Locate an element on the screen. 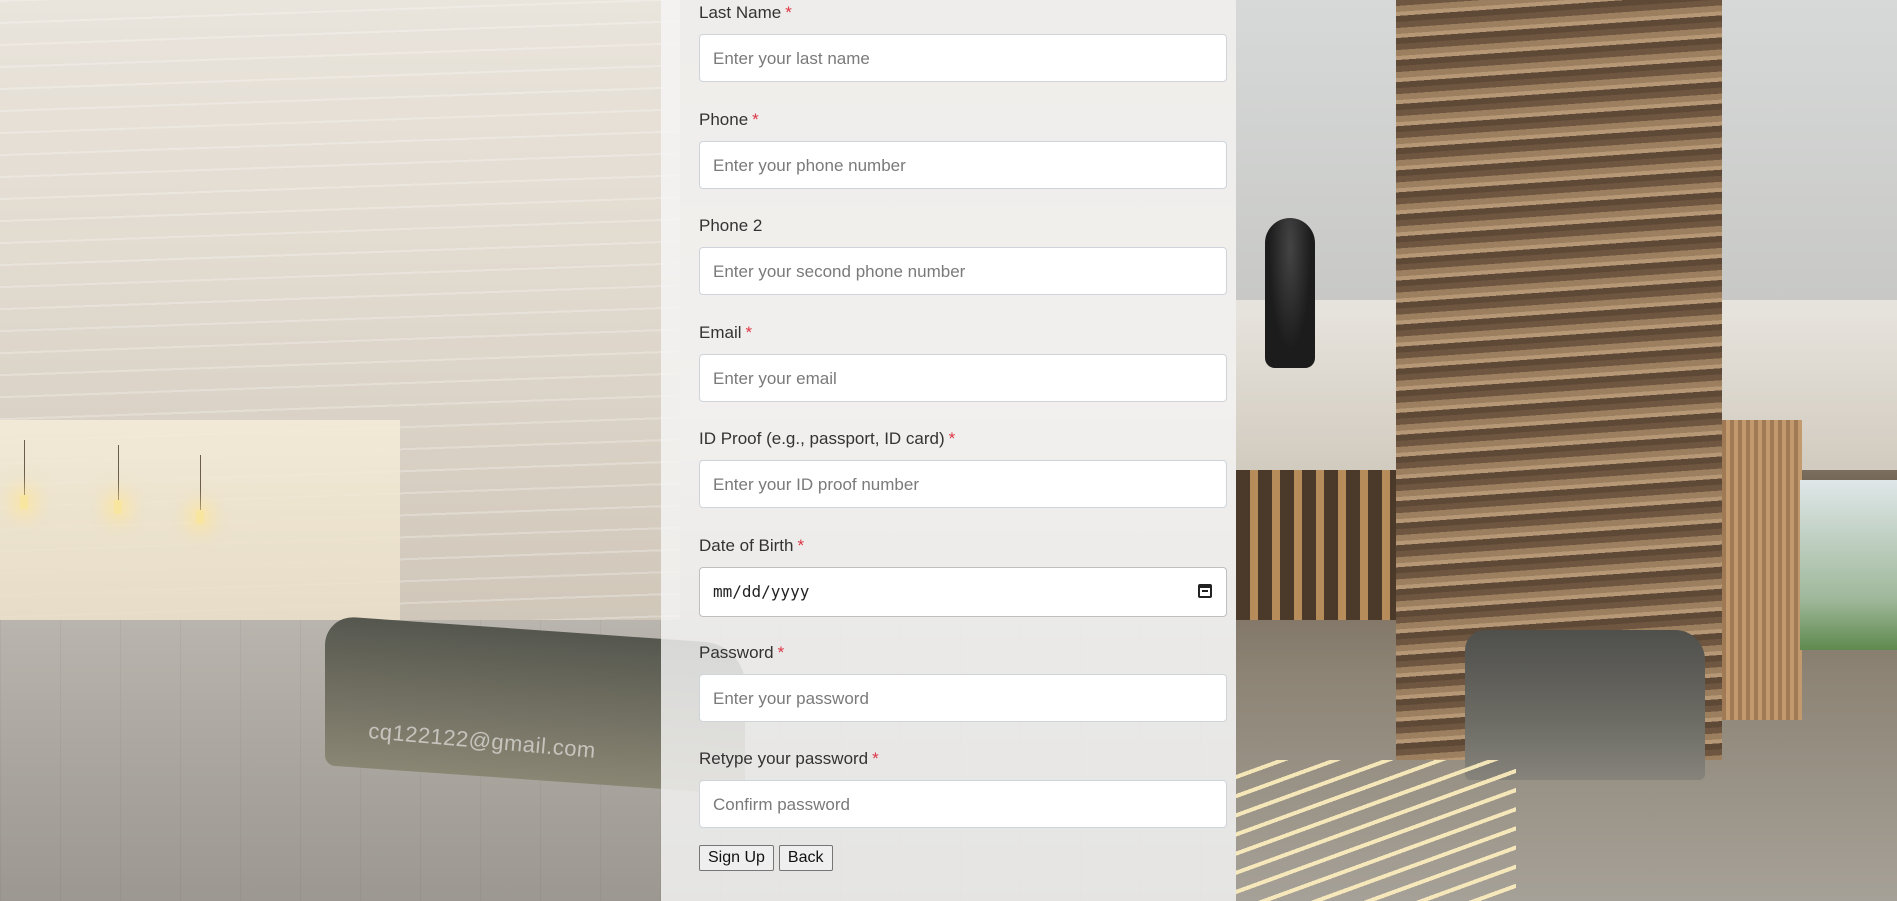 The height and width of the screenshot is (901, 1897). date-of-birth-value: mm/dd/yyyy is located at coordinates (761, 591).